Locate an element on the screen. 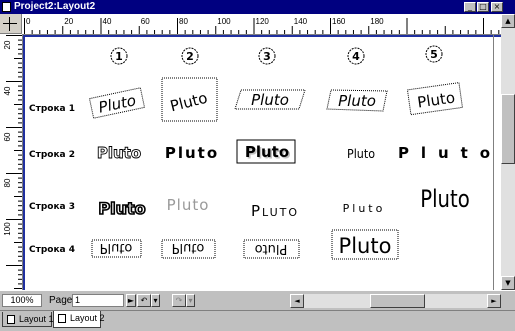 The height and width of the screenshot is (331, 515). pluto-r1-c4: Pluto is located at coordinates (357, 100).